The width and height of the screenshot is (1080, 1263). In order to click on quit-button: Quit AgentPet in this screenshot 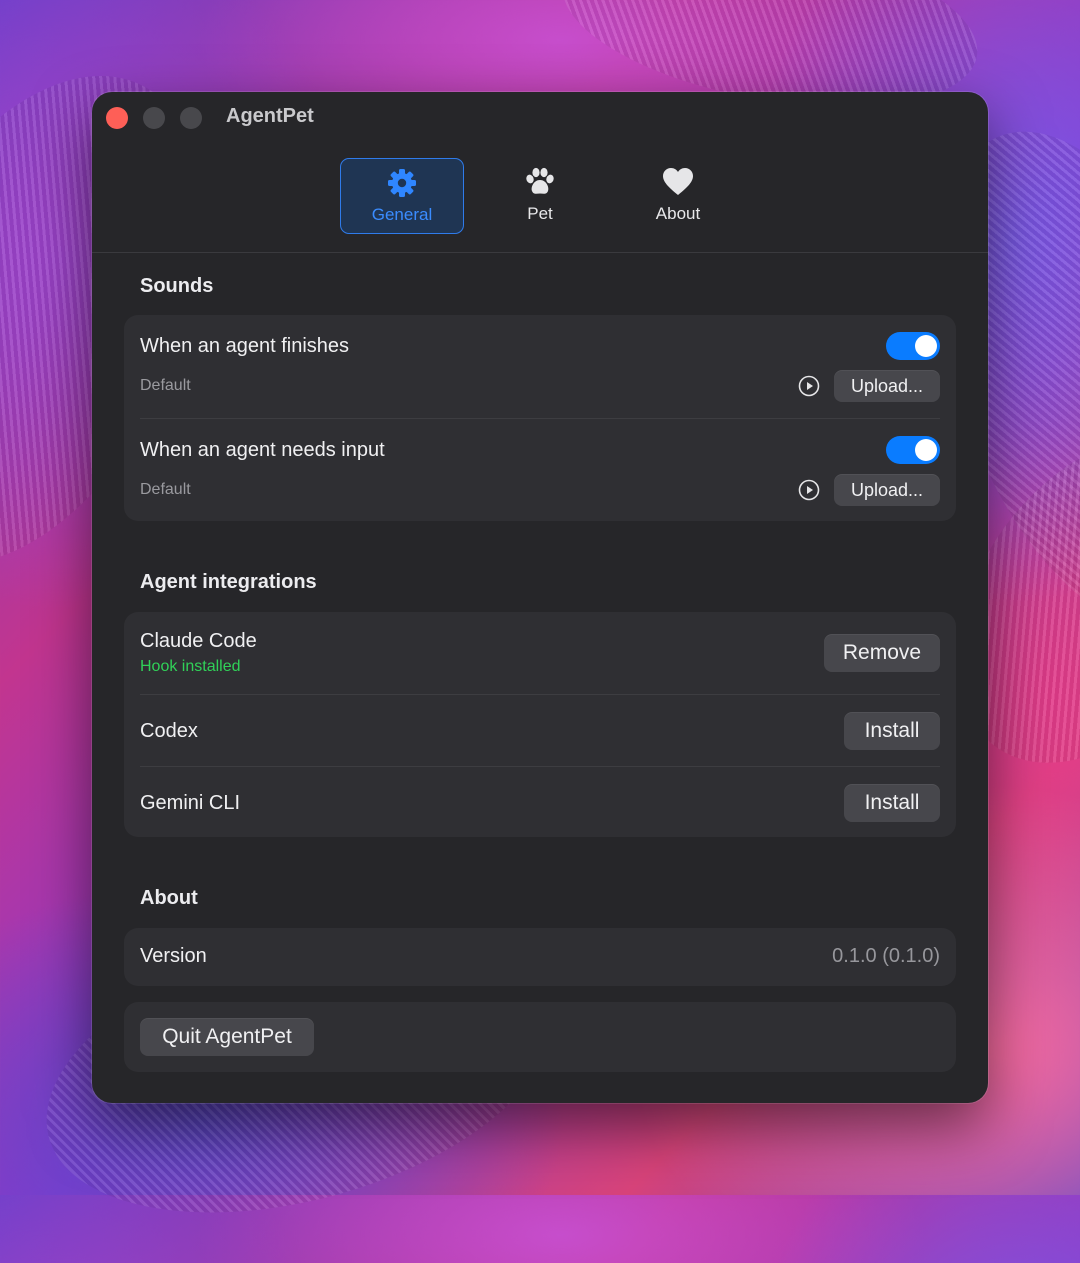, I will do `click(227, 1037)`.